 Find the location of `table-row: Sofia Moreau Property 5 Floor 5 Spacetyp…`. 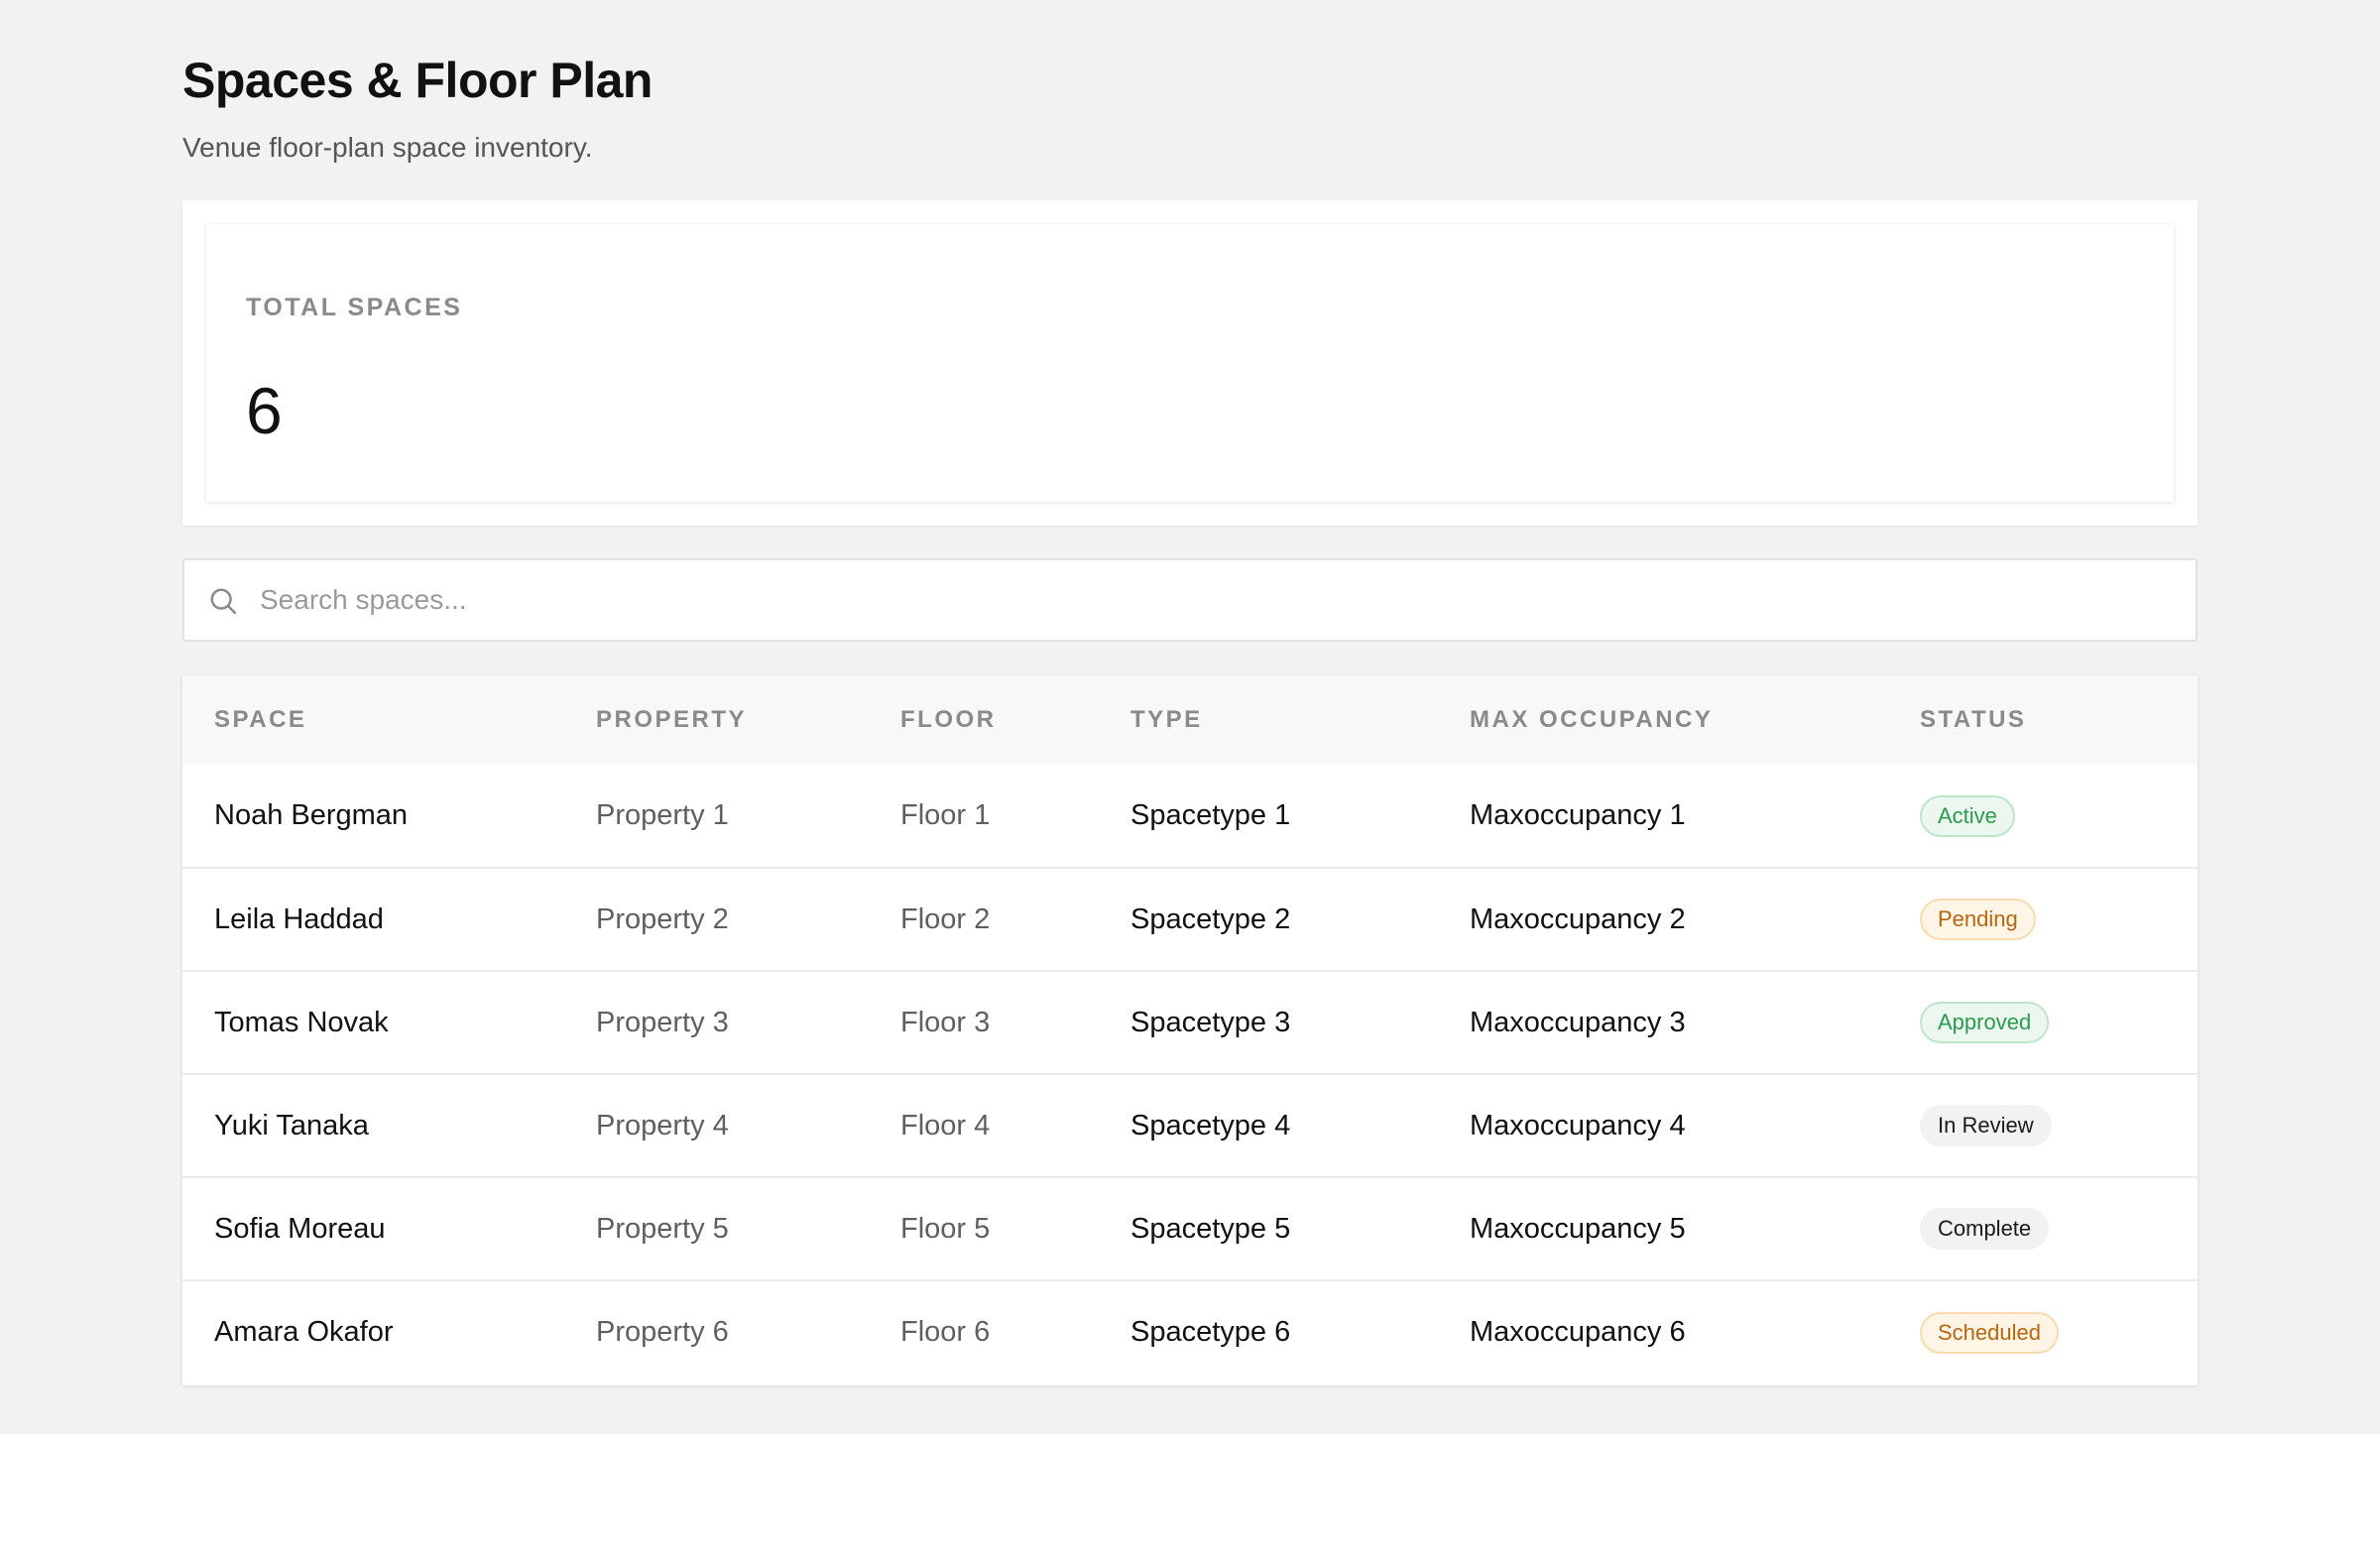

table-row: Sofia Moreau Property 5 Floor 5 Spacetyp… is located at coordinates (1190, 1228).